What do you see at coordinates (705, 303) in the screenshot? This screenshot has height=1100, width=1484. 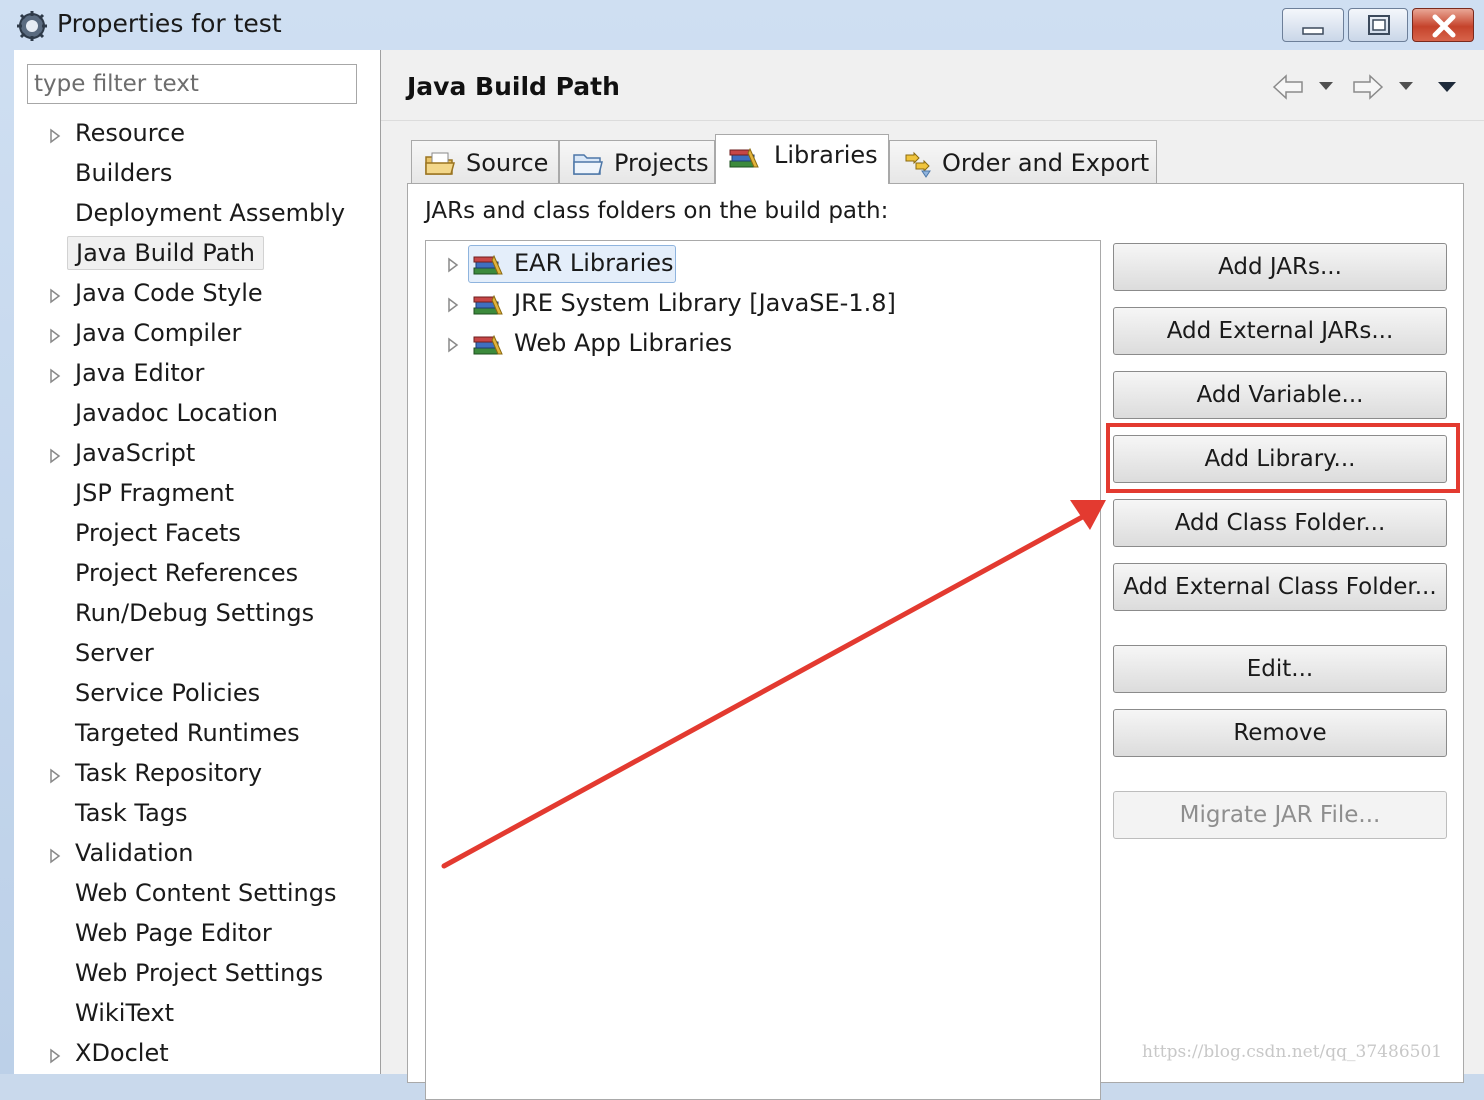 I see `library-item-label: JRE System Library [JavaSE-1.8]` at bounding box center [705, 303].